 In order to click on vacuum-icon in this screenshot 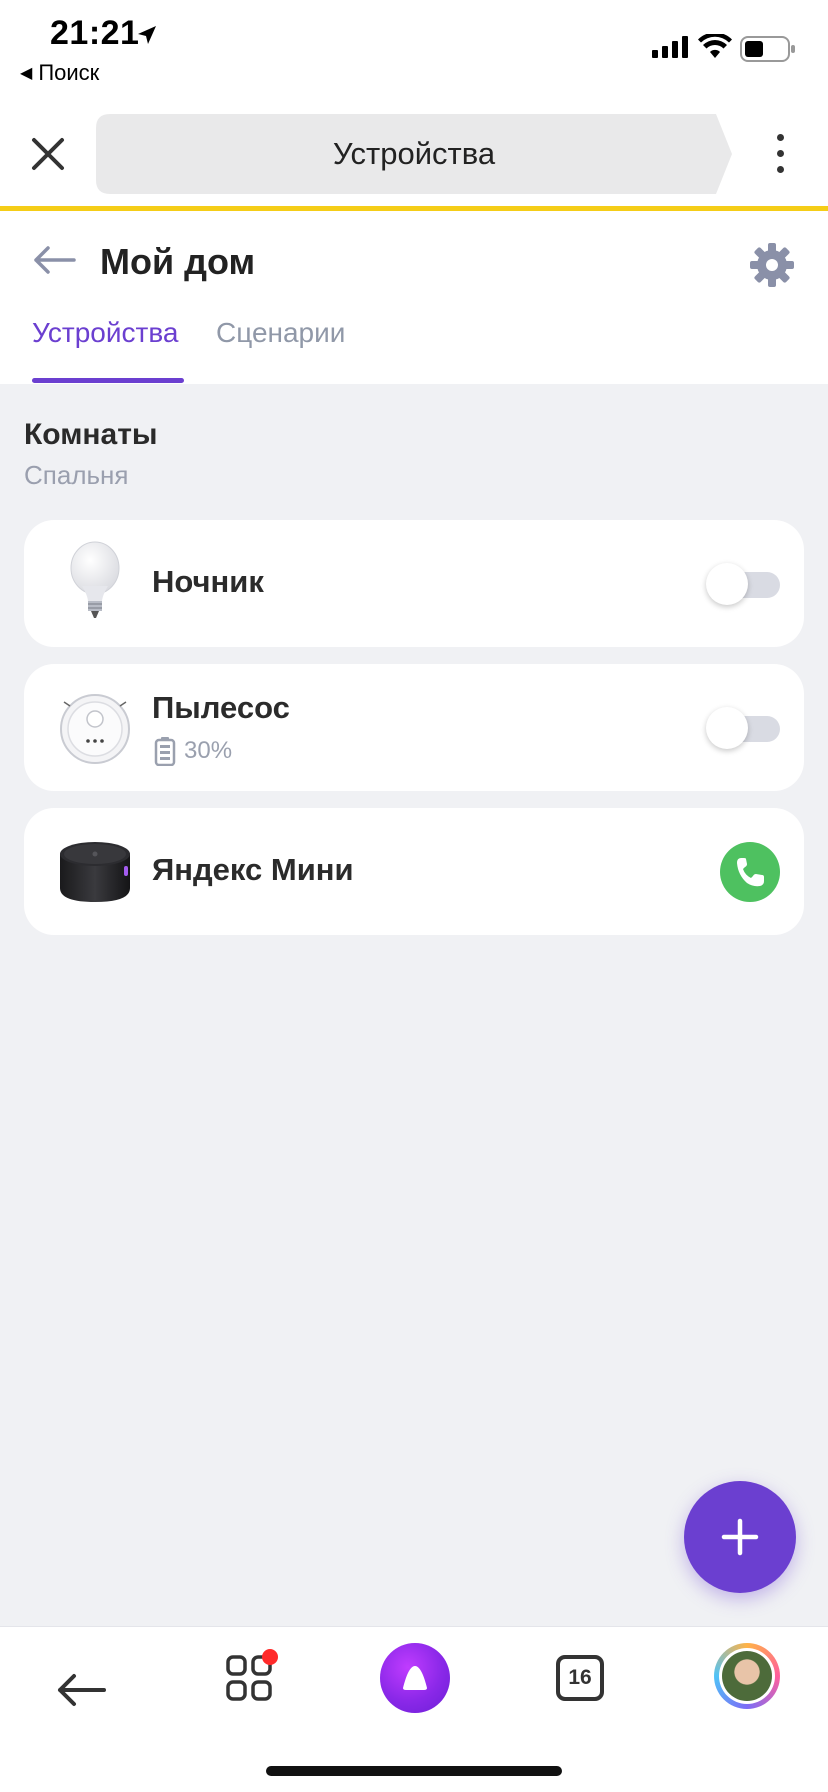, I will do `click(95, 729)`.